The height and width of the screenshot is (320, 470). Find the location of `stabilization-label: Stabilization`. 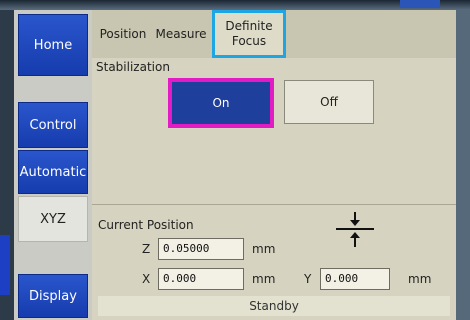

stabilization-label: Stabilization is located at coordinates (133, 67).